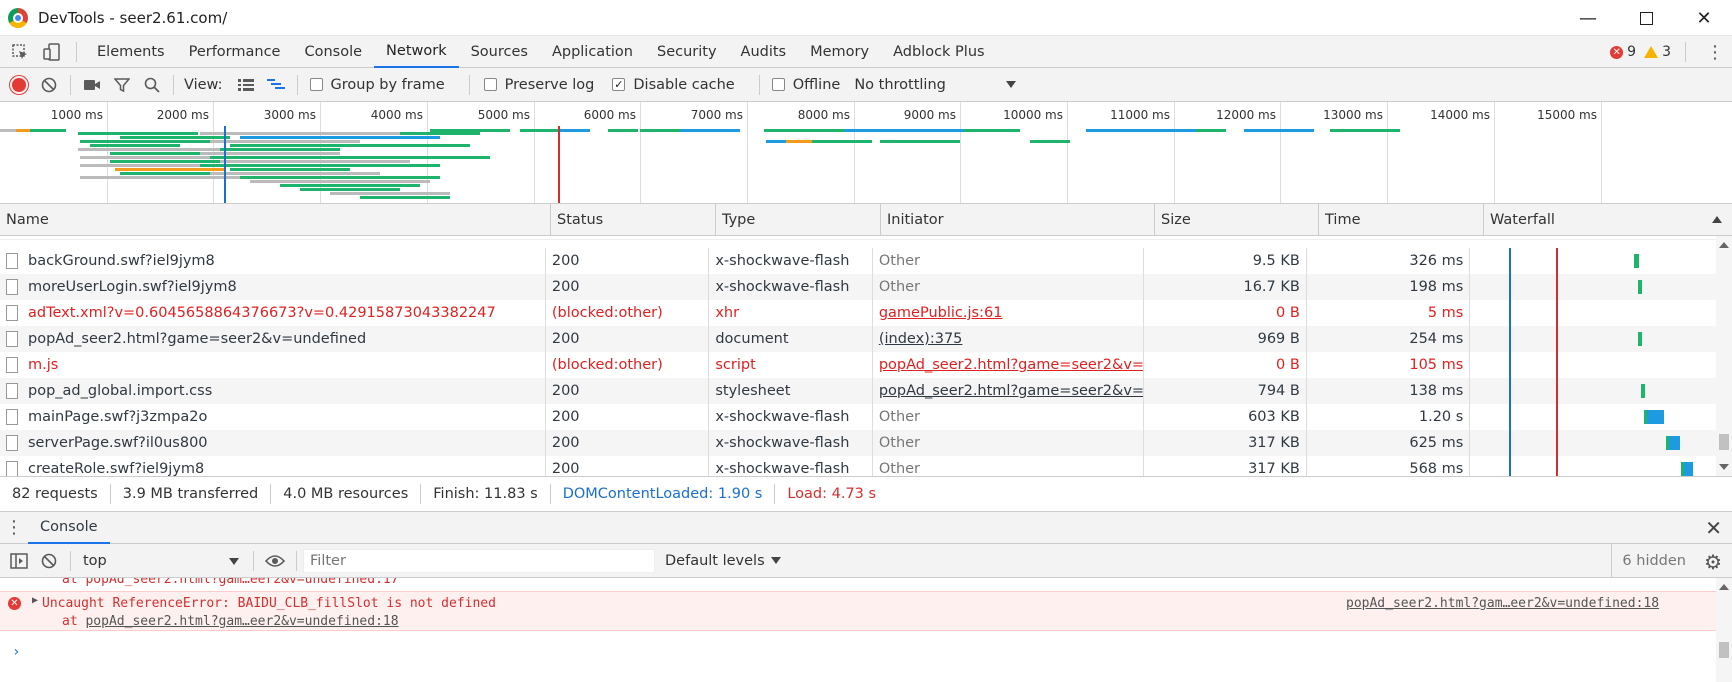 The width and height of the screenshot is (1732, 682). What do you see at coordinates (479, 560) in the screenshot?
I see `console-filter-input` at bounding box center [479, 560].